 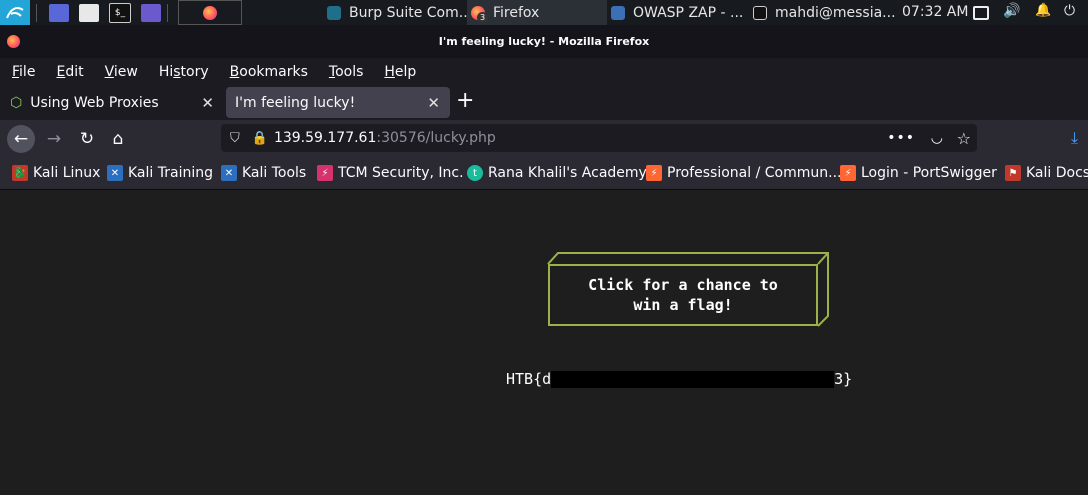 What do you see at coordinates (400, 72) in the screenshot?
I see `menu-help: Help` at bounding box center [400, 72].